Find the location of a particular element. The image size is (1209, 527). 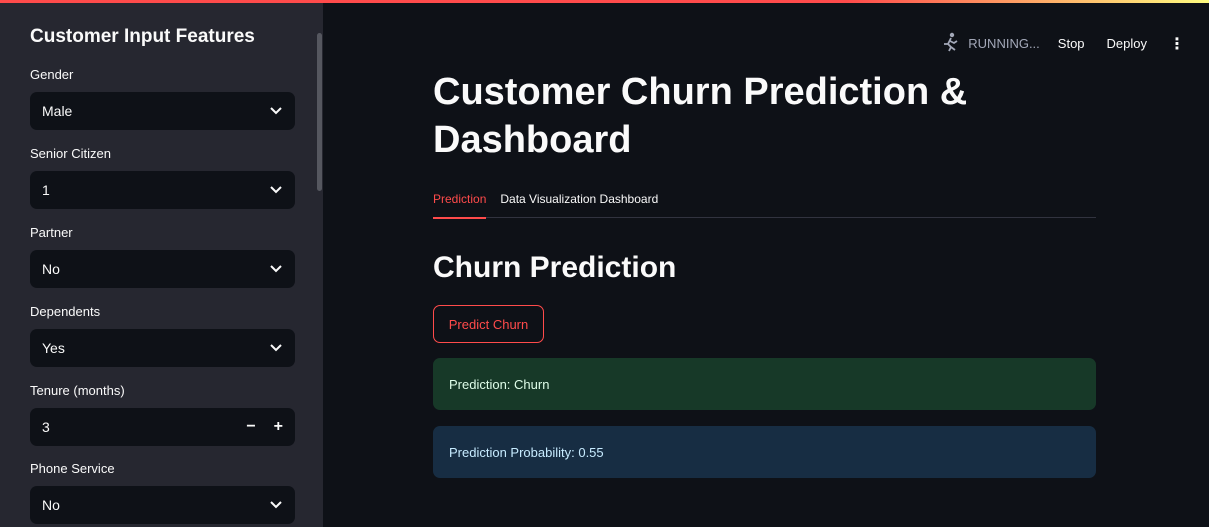

header-decoration-bar is located at coordinates (604, 1).